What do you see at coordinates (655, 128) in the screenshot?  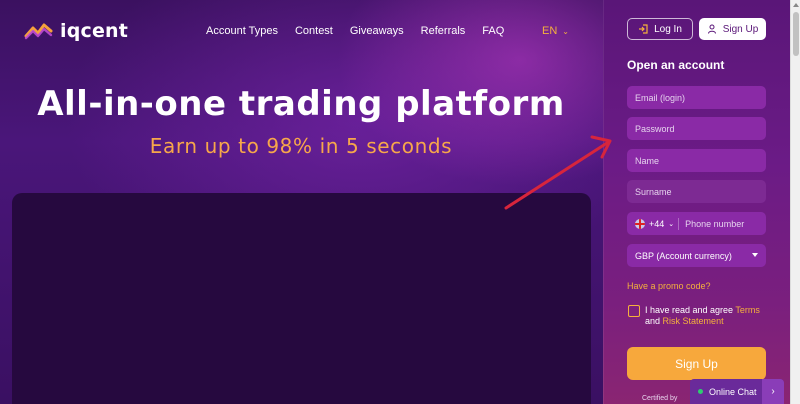 I see `password-placeholder: Password` at bounding box center [655, 128].